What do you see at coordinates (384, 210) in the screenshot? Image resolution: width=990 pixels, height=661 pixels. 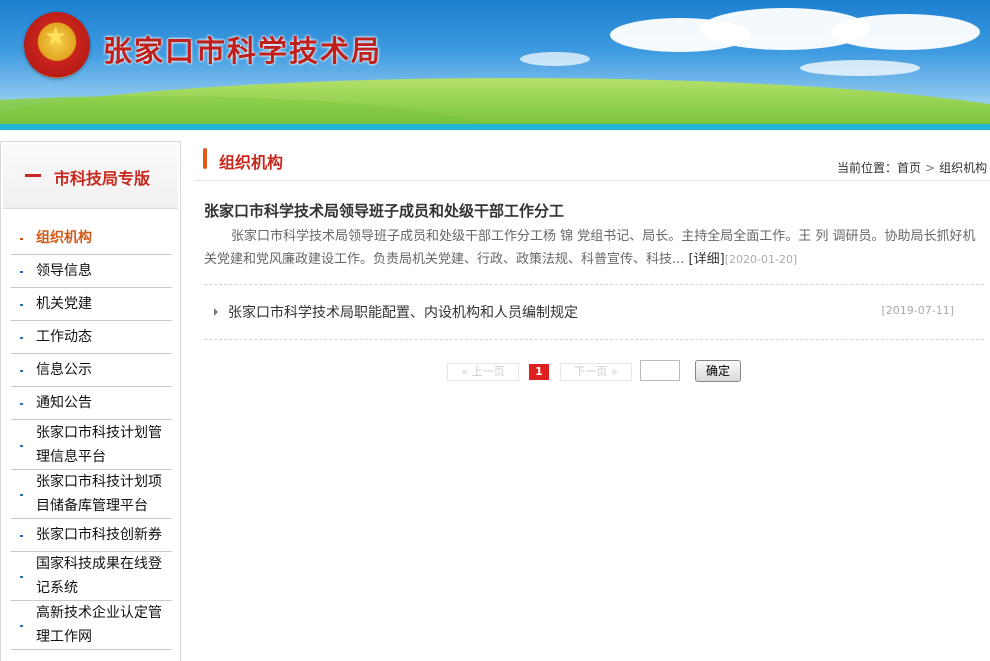 I see `featured-article-title: 张家口市科学技术局领导班子成员和处级干部工作分工` at bounding box center [384, 210].